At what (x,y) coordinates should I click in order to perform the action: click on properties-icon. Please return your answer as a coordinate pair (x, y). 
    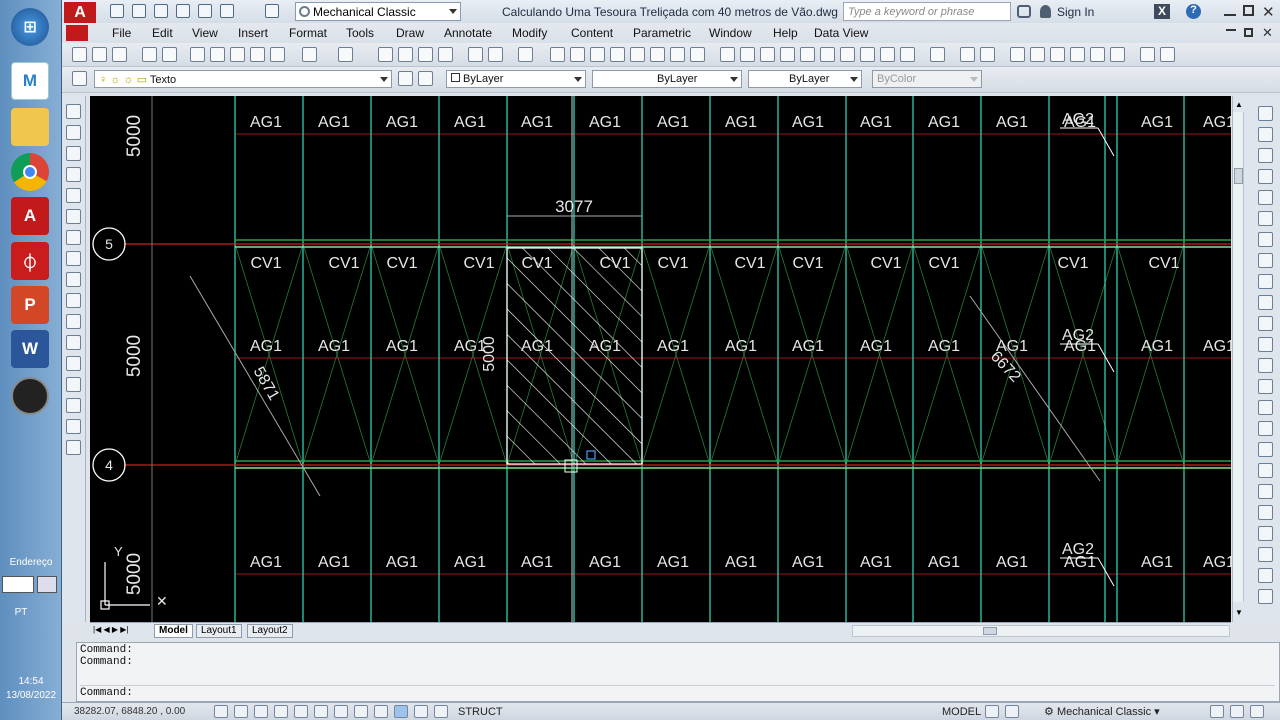
    Looking at the image, I should click on (475, 54).